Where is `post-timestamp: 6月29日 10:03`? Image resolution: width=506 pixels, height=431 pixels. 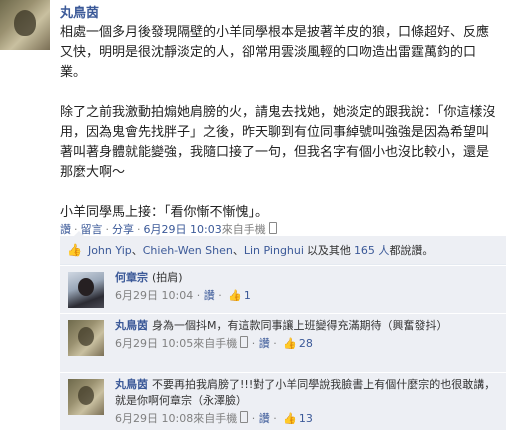
post-timestamp: 6月29日 10:03 is located at coordinates (183, 229).